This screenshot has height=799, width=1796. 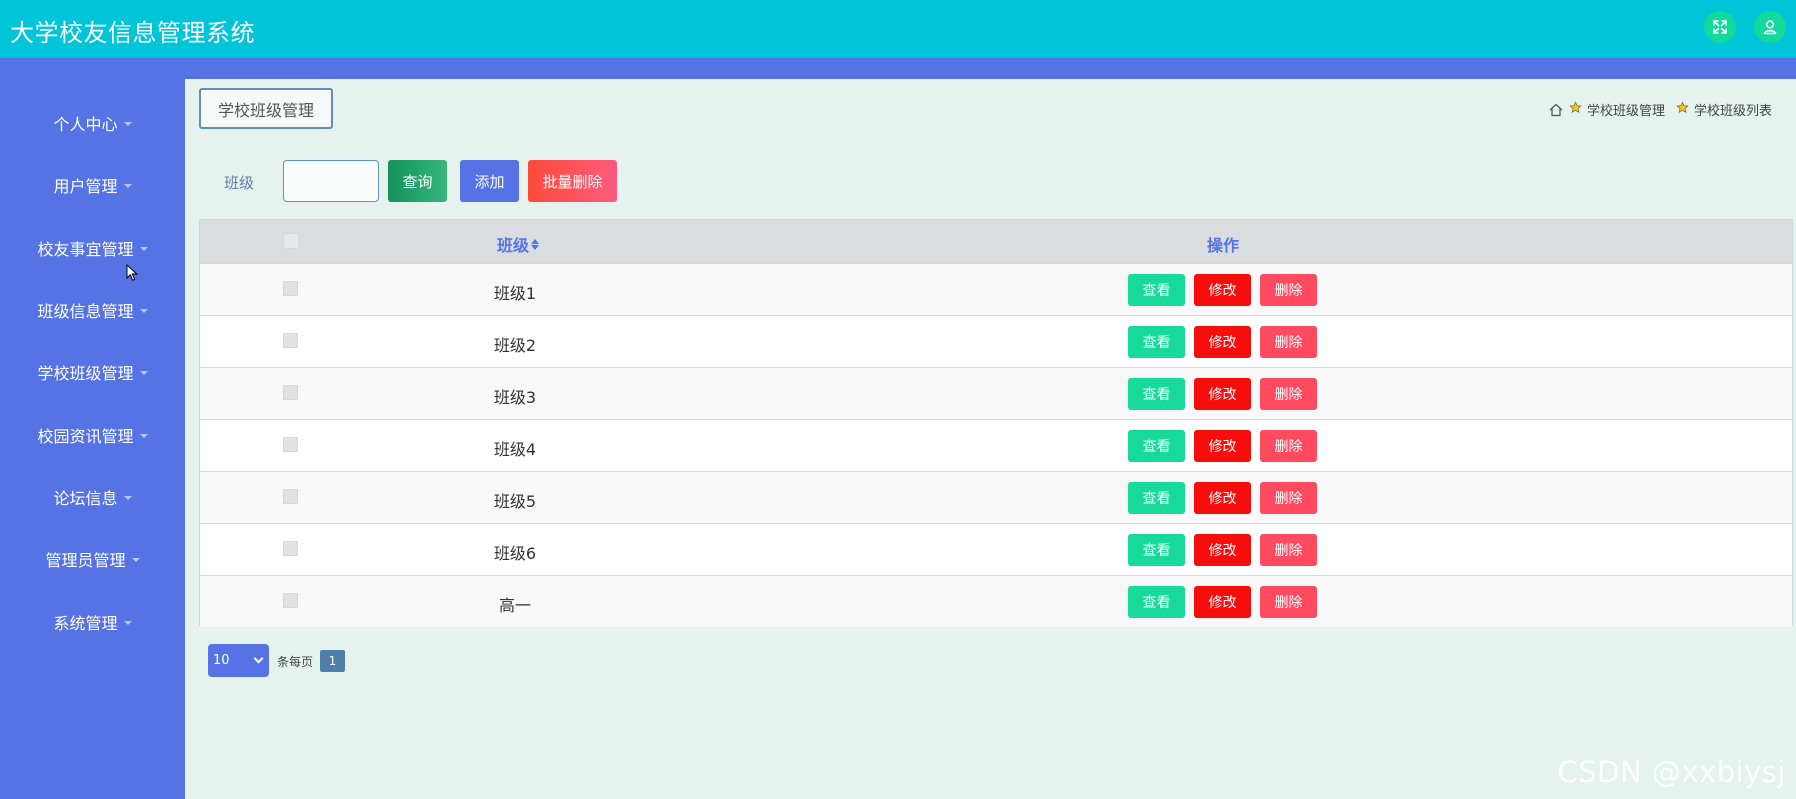 What do you see at coordinates (513, 245) in the screenshot?
I see `column-header-label: 班级` at bounding box center [513, 245].